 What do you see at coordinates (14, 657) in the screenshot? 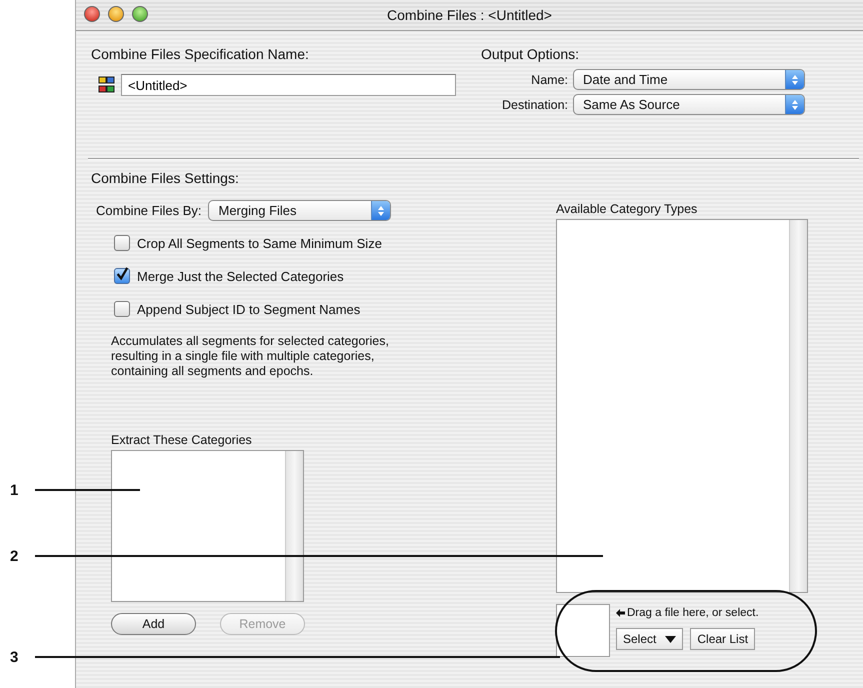
I see `callout-number: 3` at bounding box center [14, 657].